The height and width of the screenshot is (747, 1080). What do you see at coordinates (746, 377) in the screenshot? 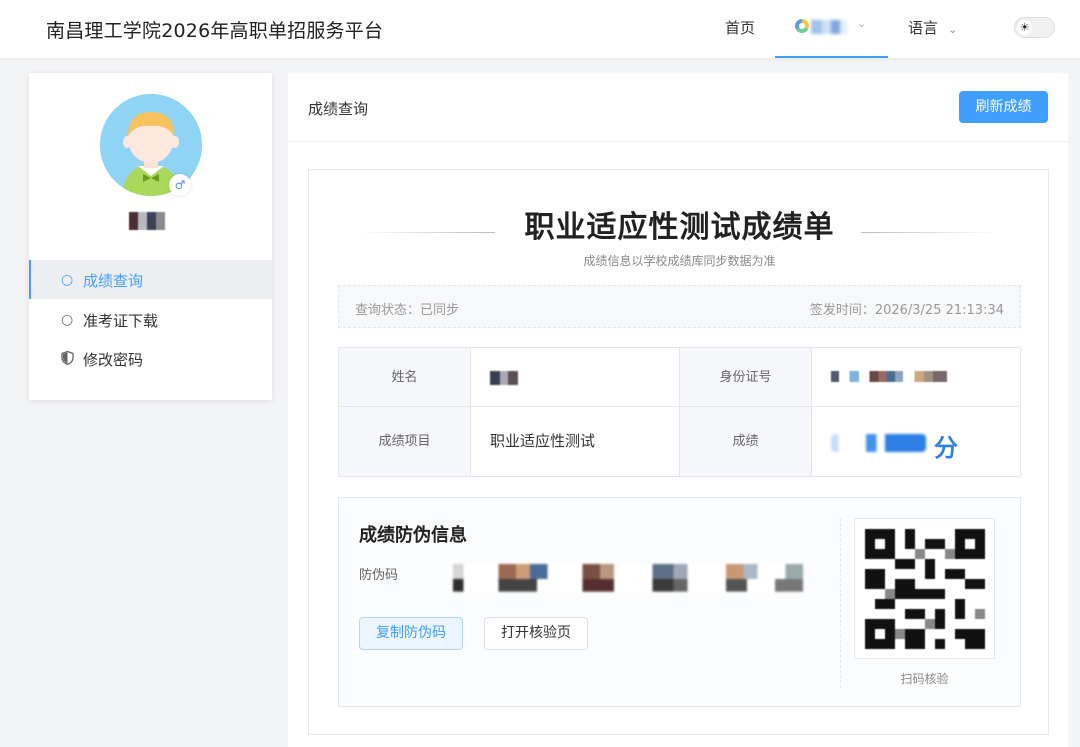
I see `id-number-label: 身份证号` at bounding box center [746, 377].